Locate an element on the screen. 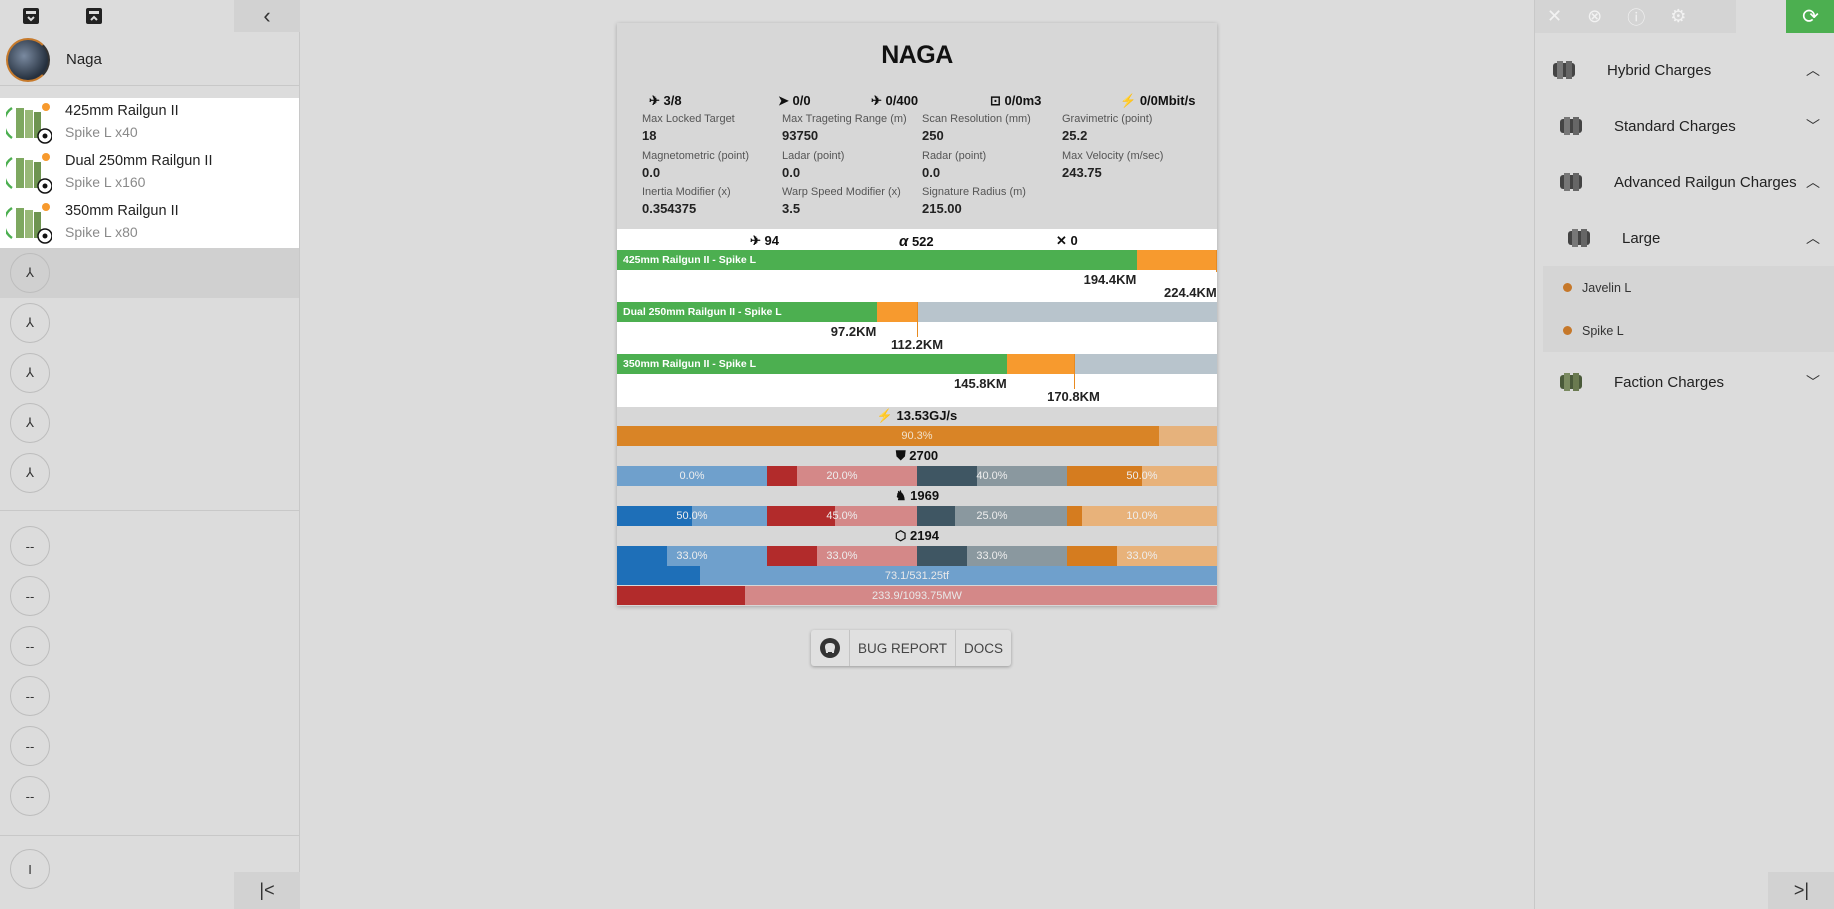  kinetic-resist-value: 40.0% is located at coordinates (992, 476).